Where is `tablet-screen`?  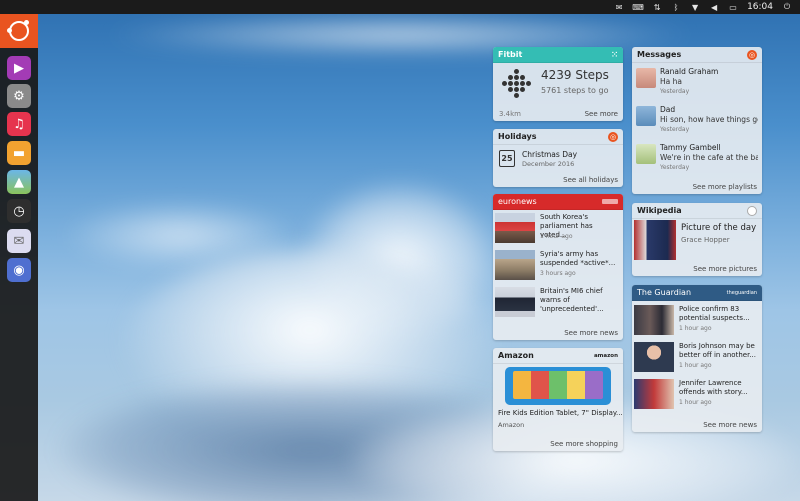
tablet-screen is located at coordinates (558, 385).